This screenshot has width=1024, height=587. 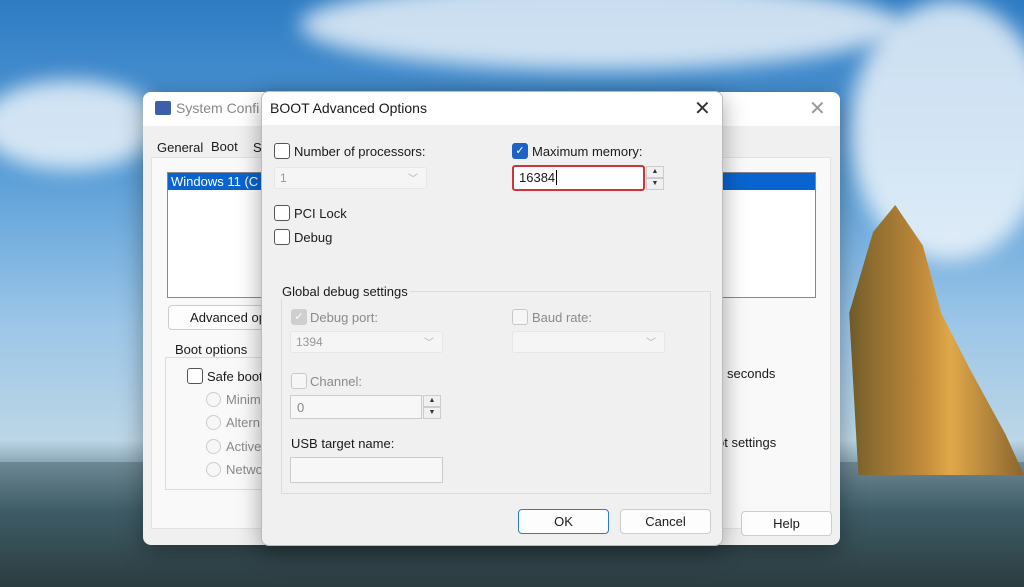 I want to click on tab-boot: Boot, so click(x=224, y=146).